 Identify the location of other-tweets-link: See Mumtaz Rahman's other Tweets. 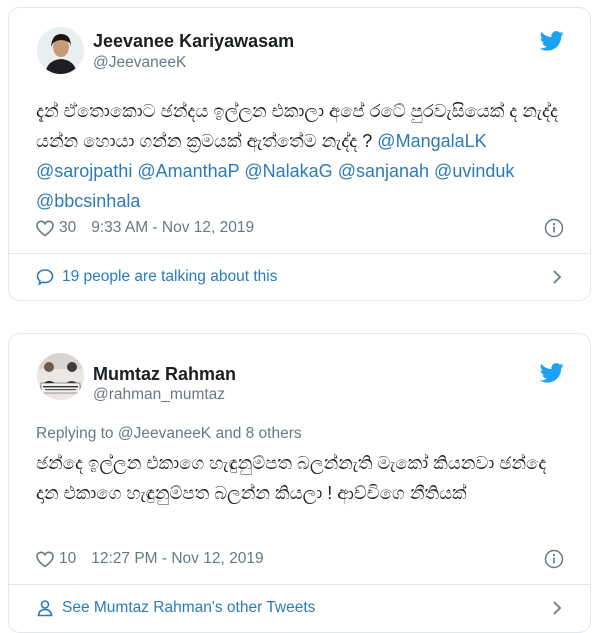
(299, 608).